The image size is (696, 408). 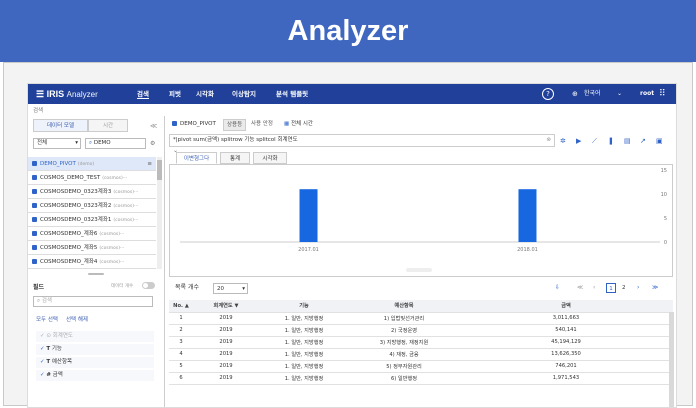 I want to click on nav-search: 검색, so click(x=143, y=94).